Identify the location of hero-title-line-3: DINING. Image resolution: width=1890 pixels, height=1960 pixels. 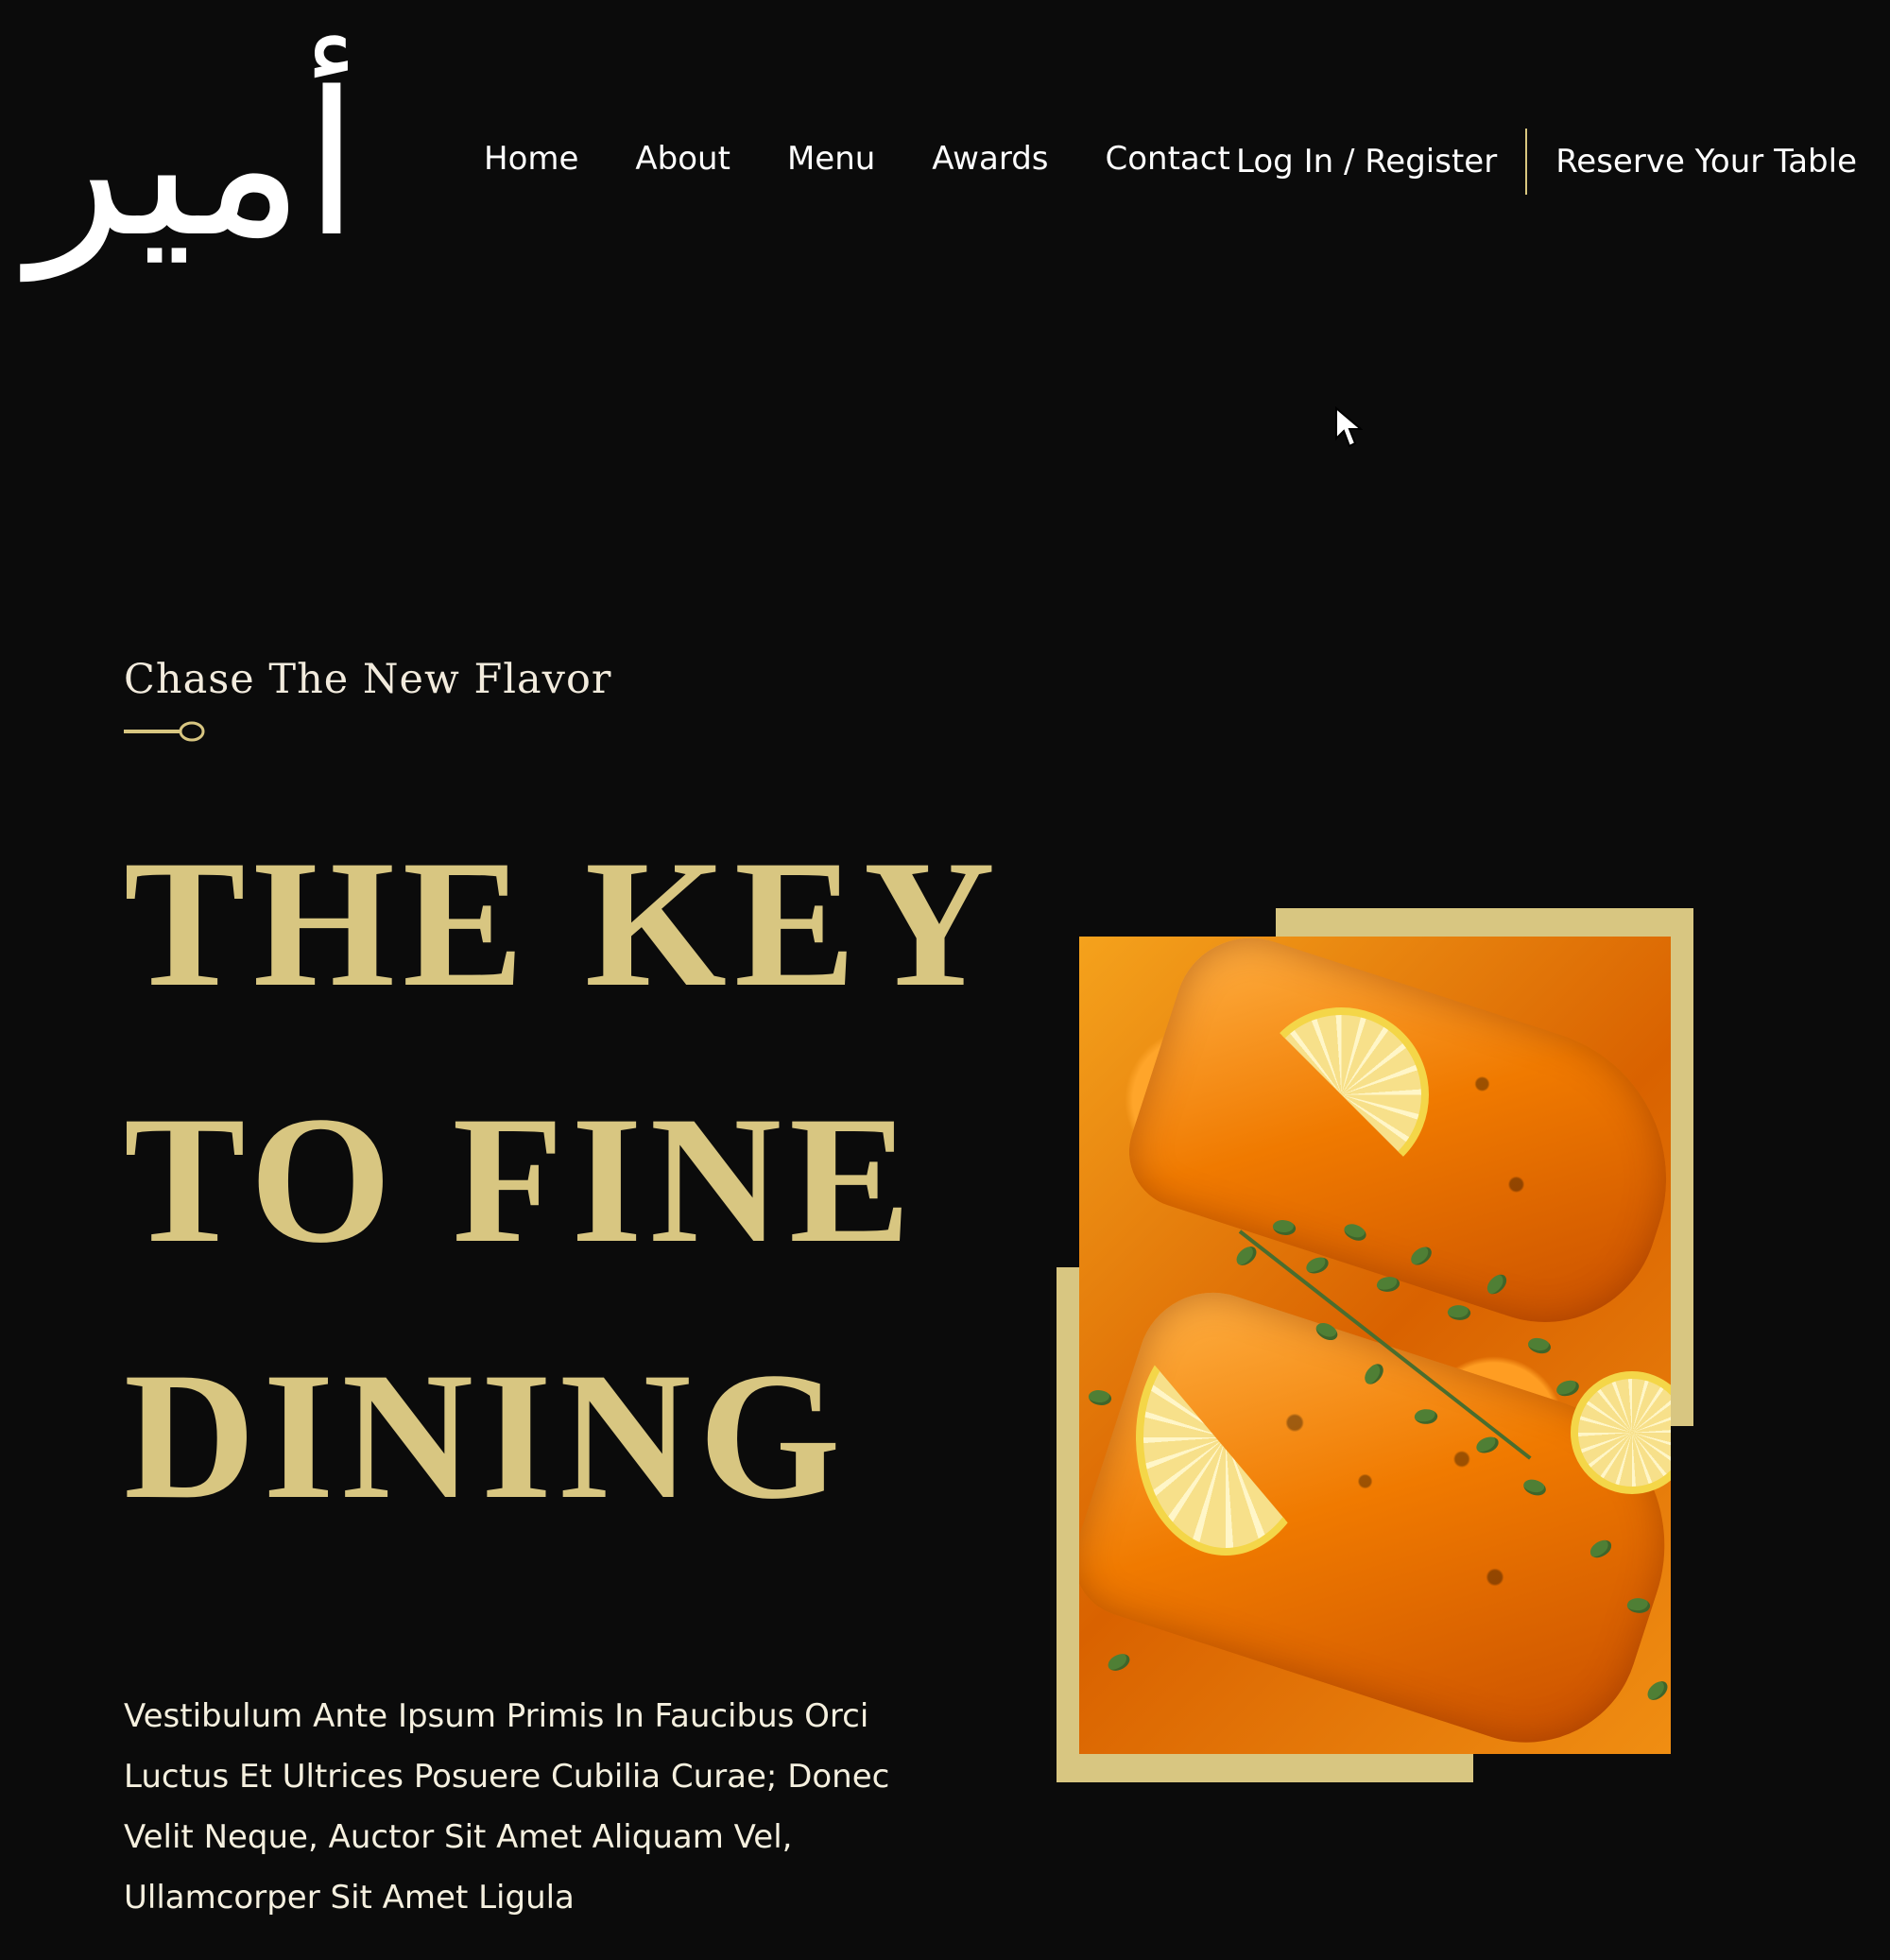
(486, 1435).